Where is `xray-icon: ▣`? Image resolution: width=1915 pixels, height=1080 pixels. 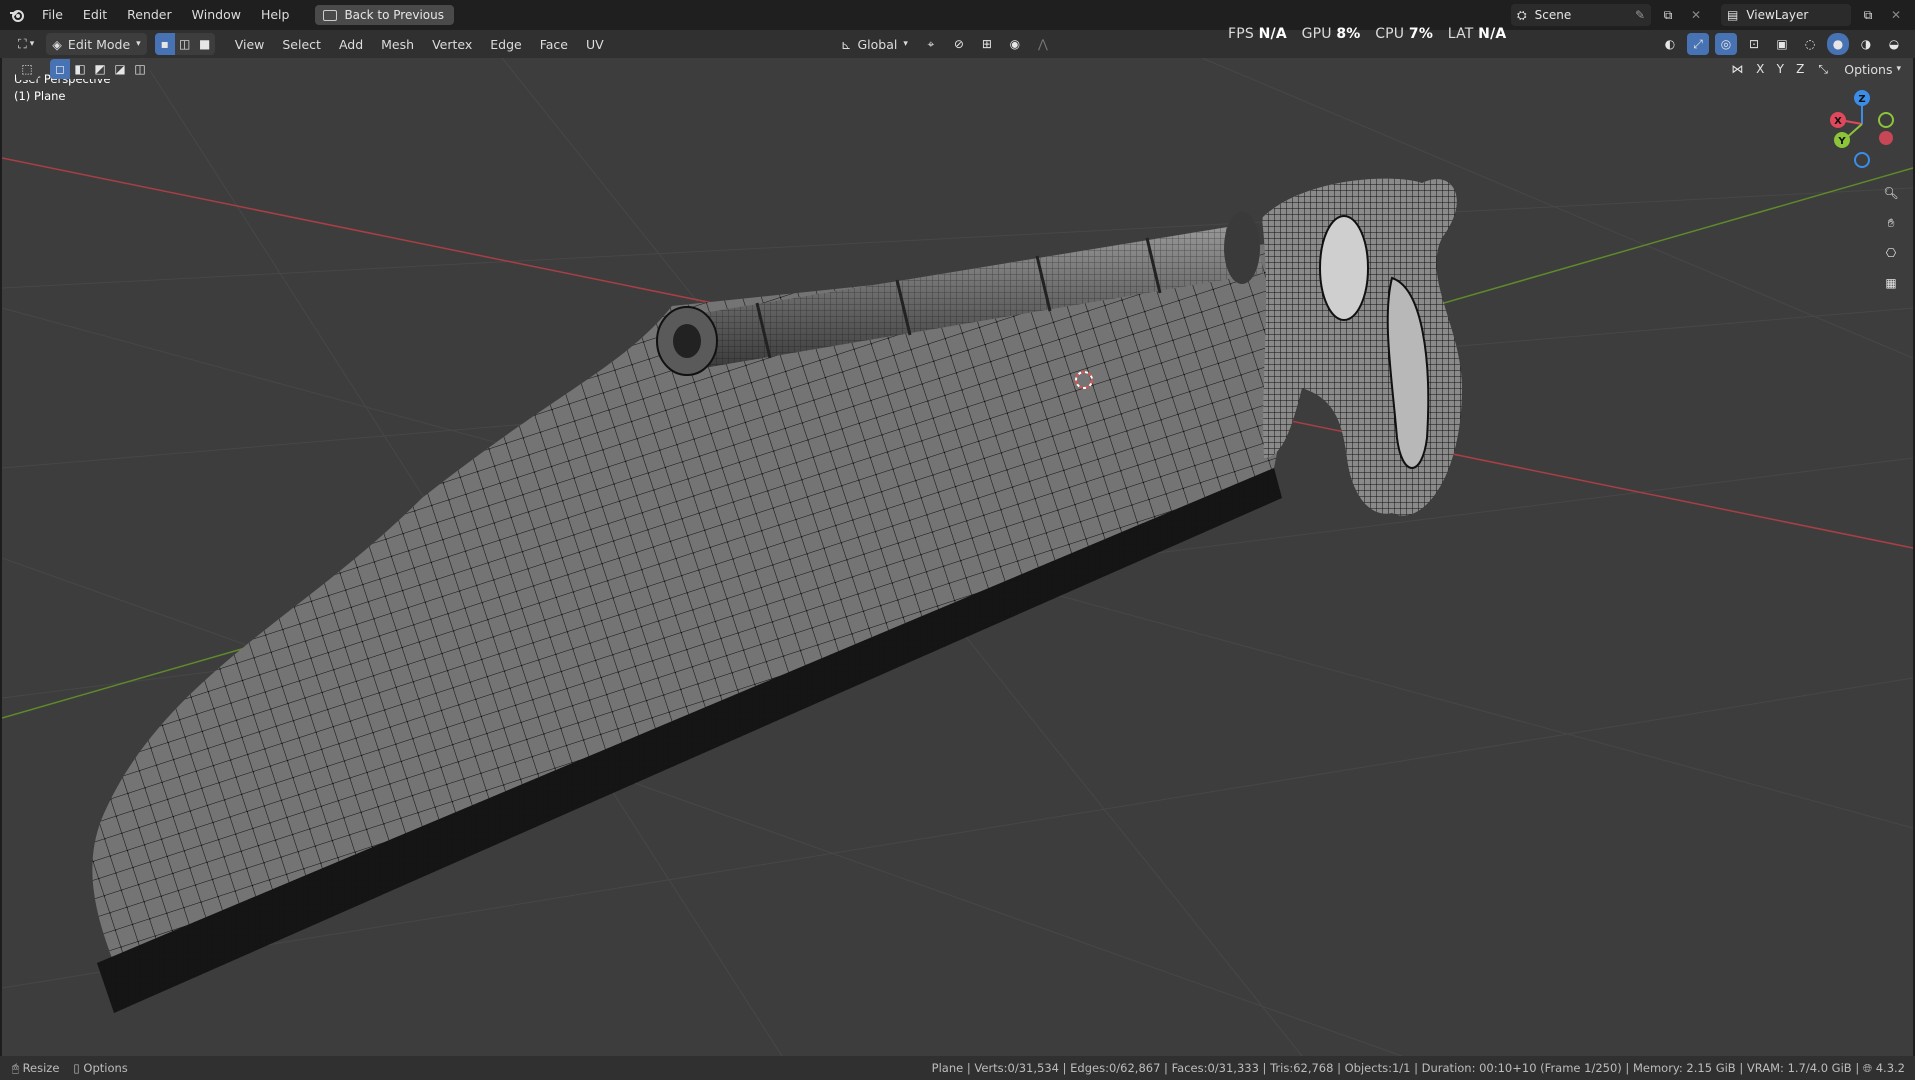
xray-icon: ▣ is located at coordinates (1782, 44).